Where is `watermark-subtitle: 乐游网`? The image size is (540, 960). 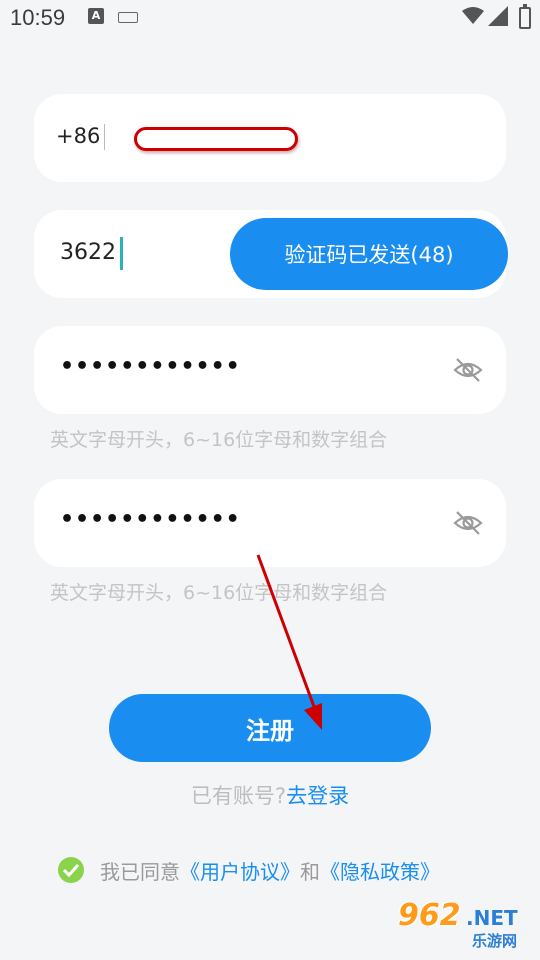 watermark-subtitle: 乐游网 is located at coordinates (495, 941).